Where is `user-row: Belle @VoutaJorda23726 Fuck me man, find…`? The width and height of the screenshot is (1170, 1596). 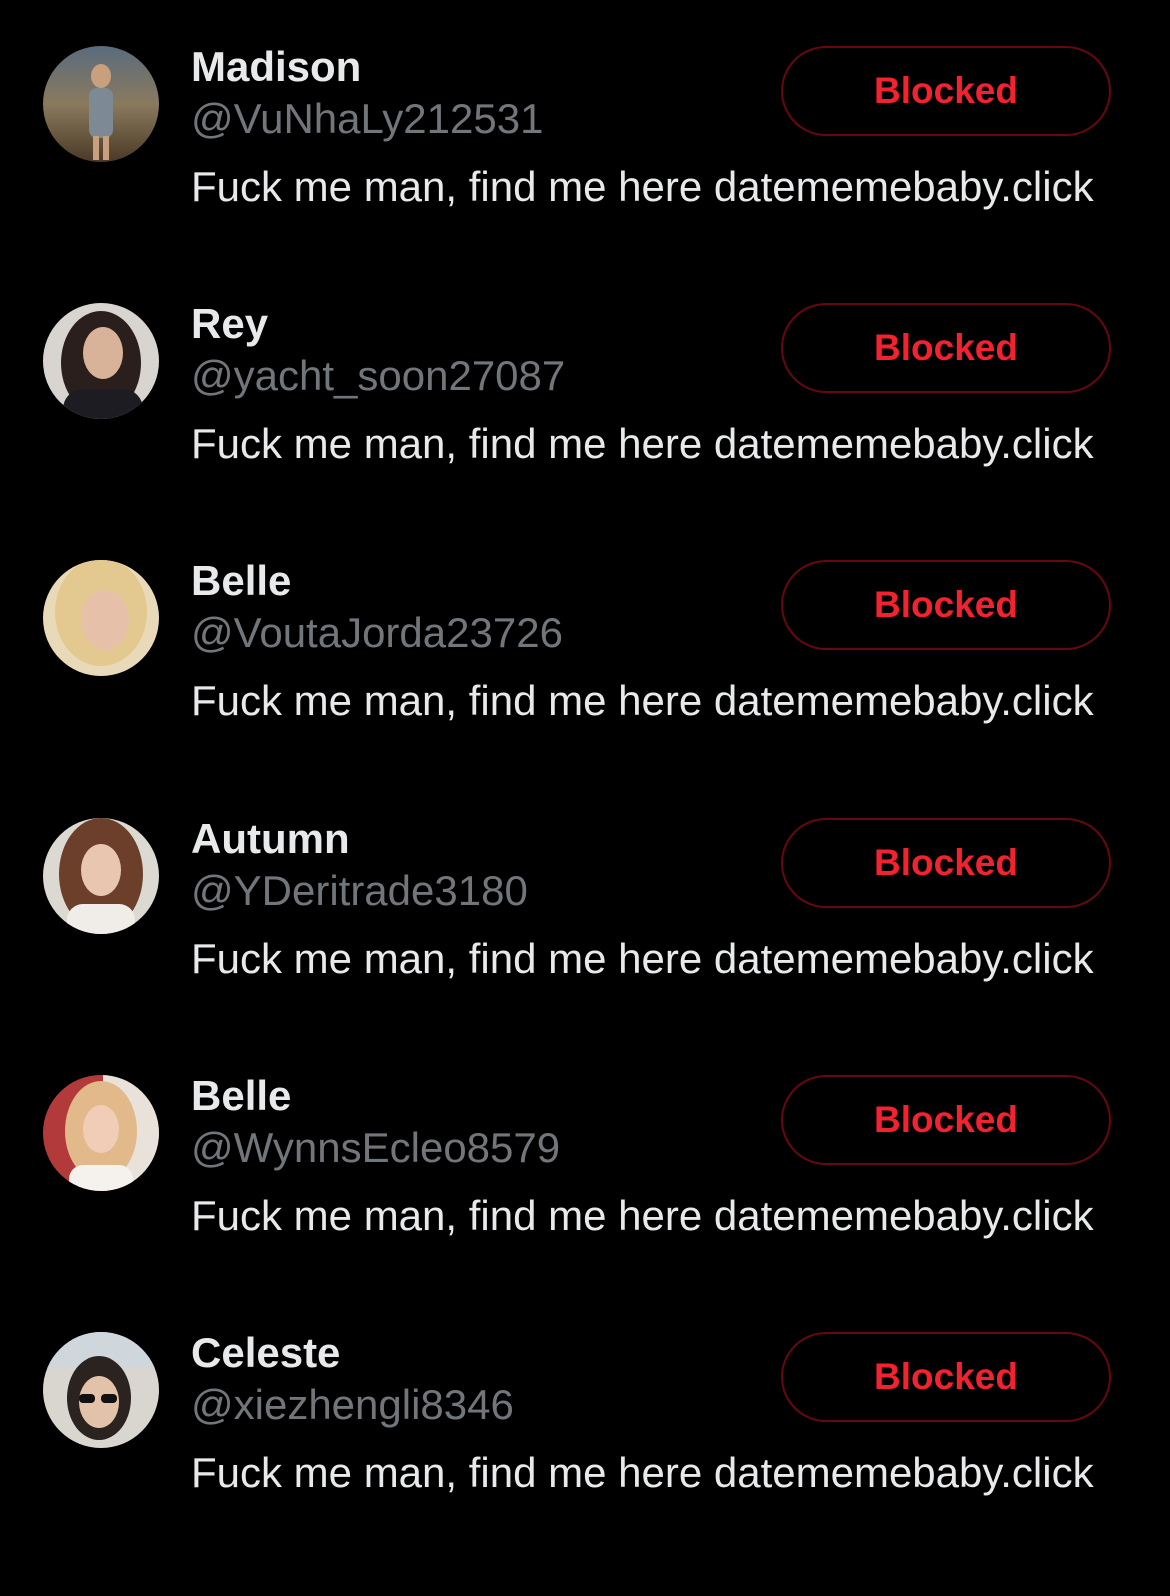
user-row: Belle @VoutaJorda23726 Fuck me man, find… is located at coordinates (585, 673).